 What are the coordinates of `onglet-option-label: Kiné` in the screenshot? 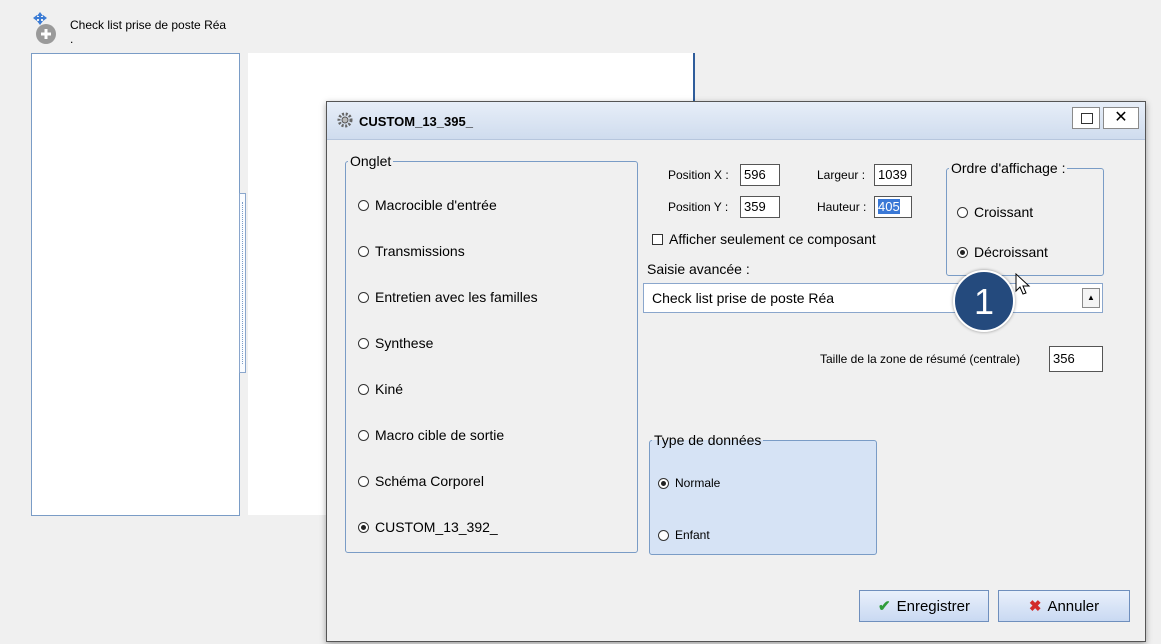 It's located at (389, 389).